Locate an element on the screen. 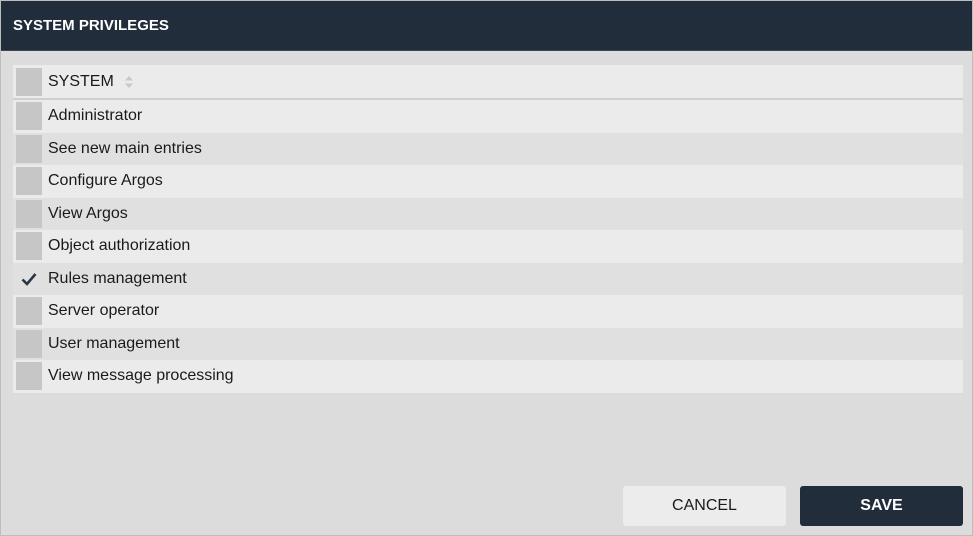 The image size is (973, 536). privilege-label: Configure Argos is located at coordinates (105, 181).